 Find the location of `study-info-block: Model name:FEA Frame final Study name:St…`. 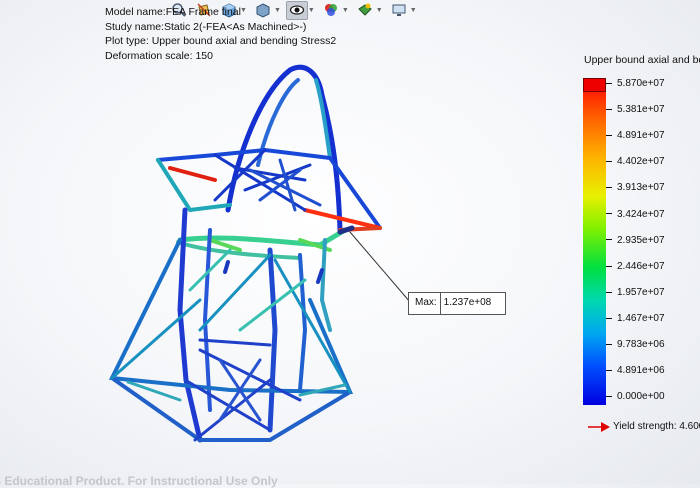

study-info-block: Model name:FEA Frame final Study name:St… is located at coordinates (220, 34).